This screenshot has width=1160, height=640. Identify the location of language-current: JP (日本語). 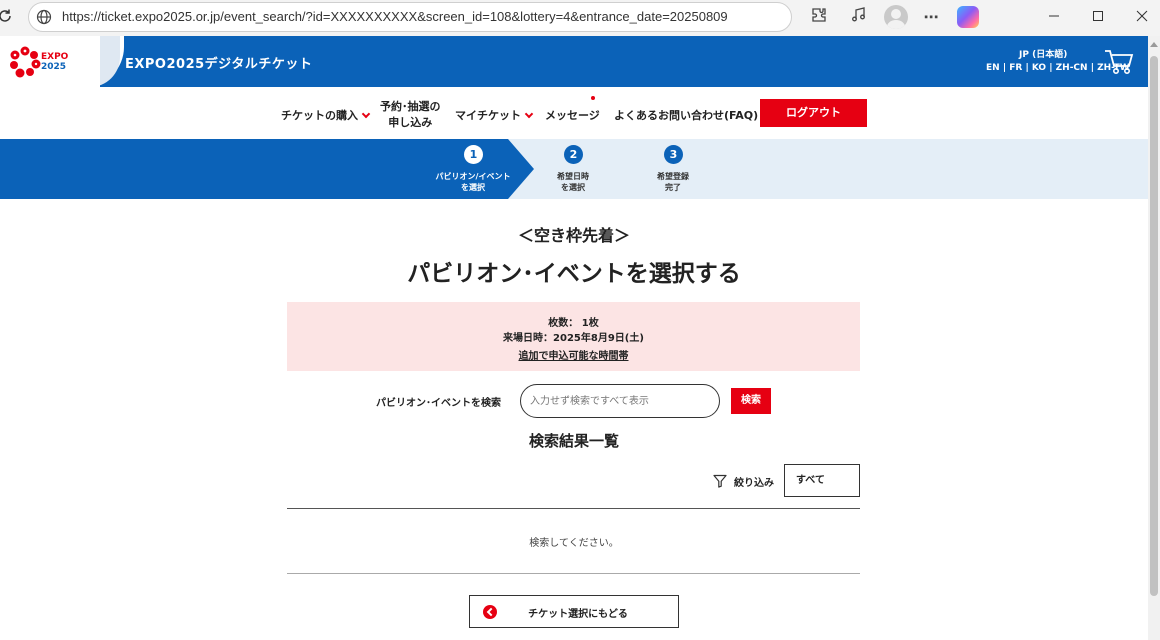
(1043, 53).